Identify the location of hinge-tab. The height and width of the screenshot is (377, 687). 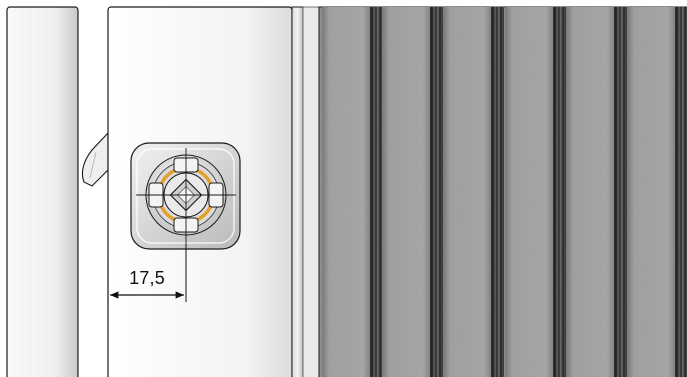
(95, 159).